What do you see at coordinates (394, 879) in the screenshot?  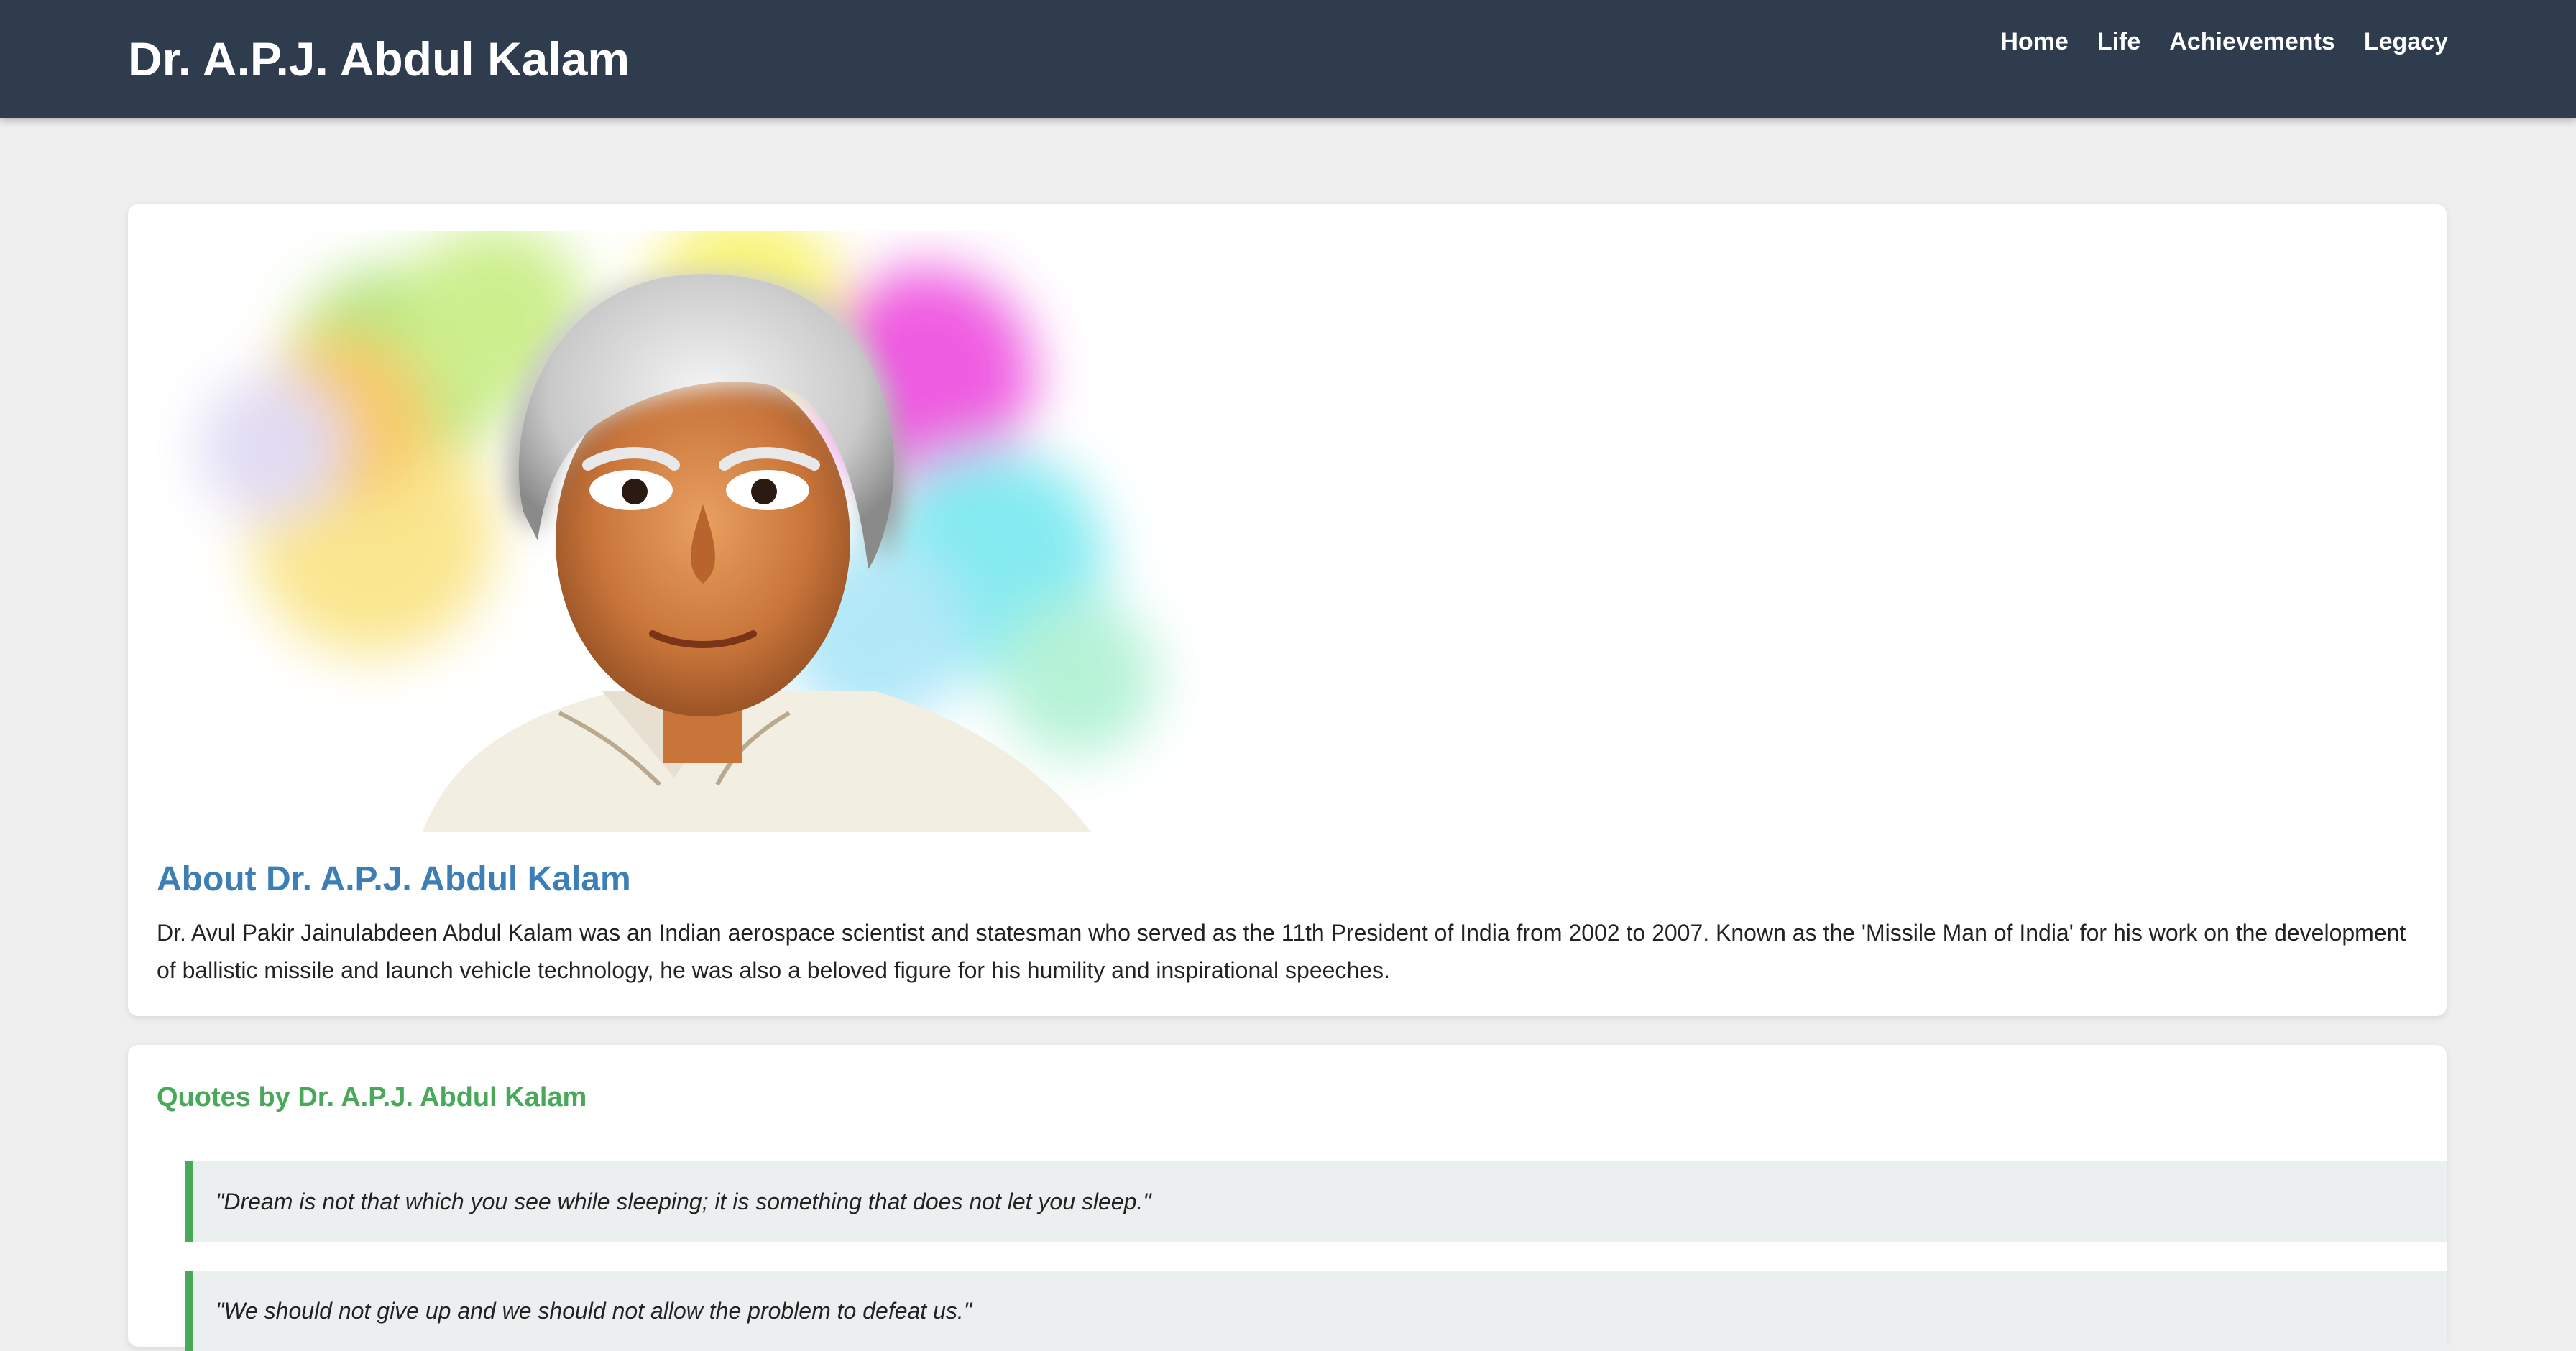 I see `about-heading: About Dr. A.P.J. Abdul Kalam` at bounding box center [394, 879].